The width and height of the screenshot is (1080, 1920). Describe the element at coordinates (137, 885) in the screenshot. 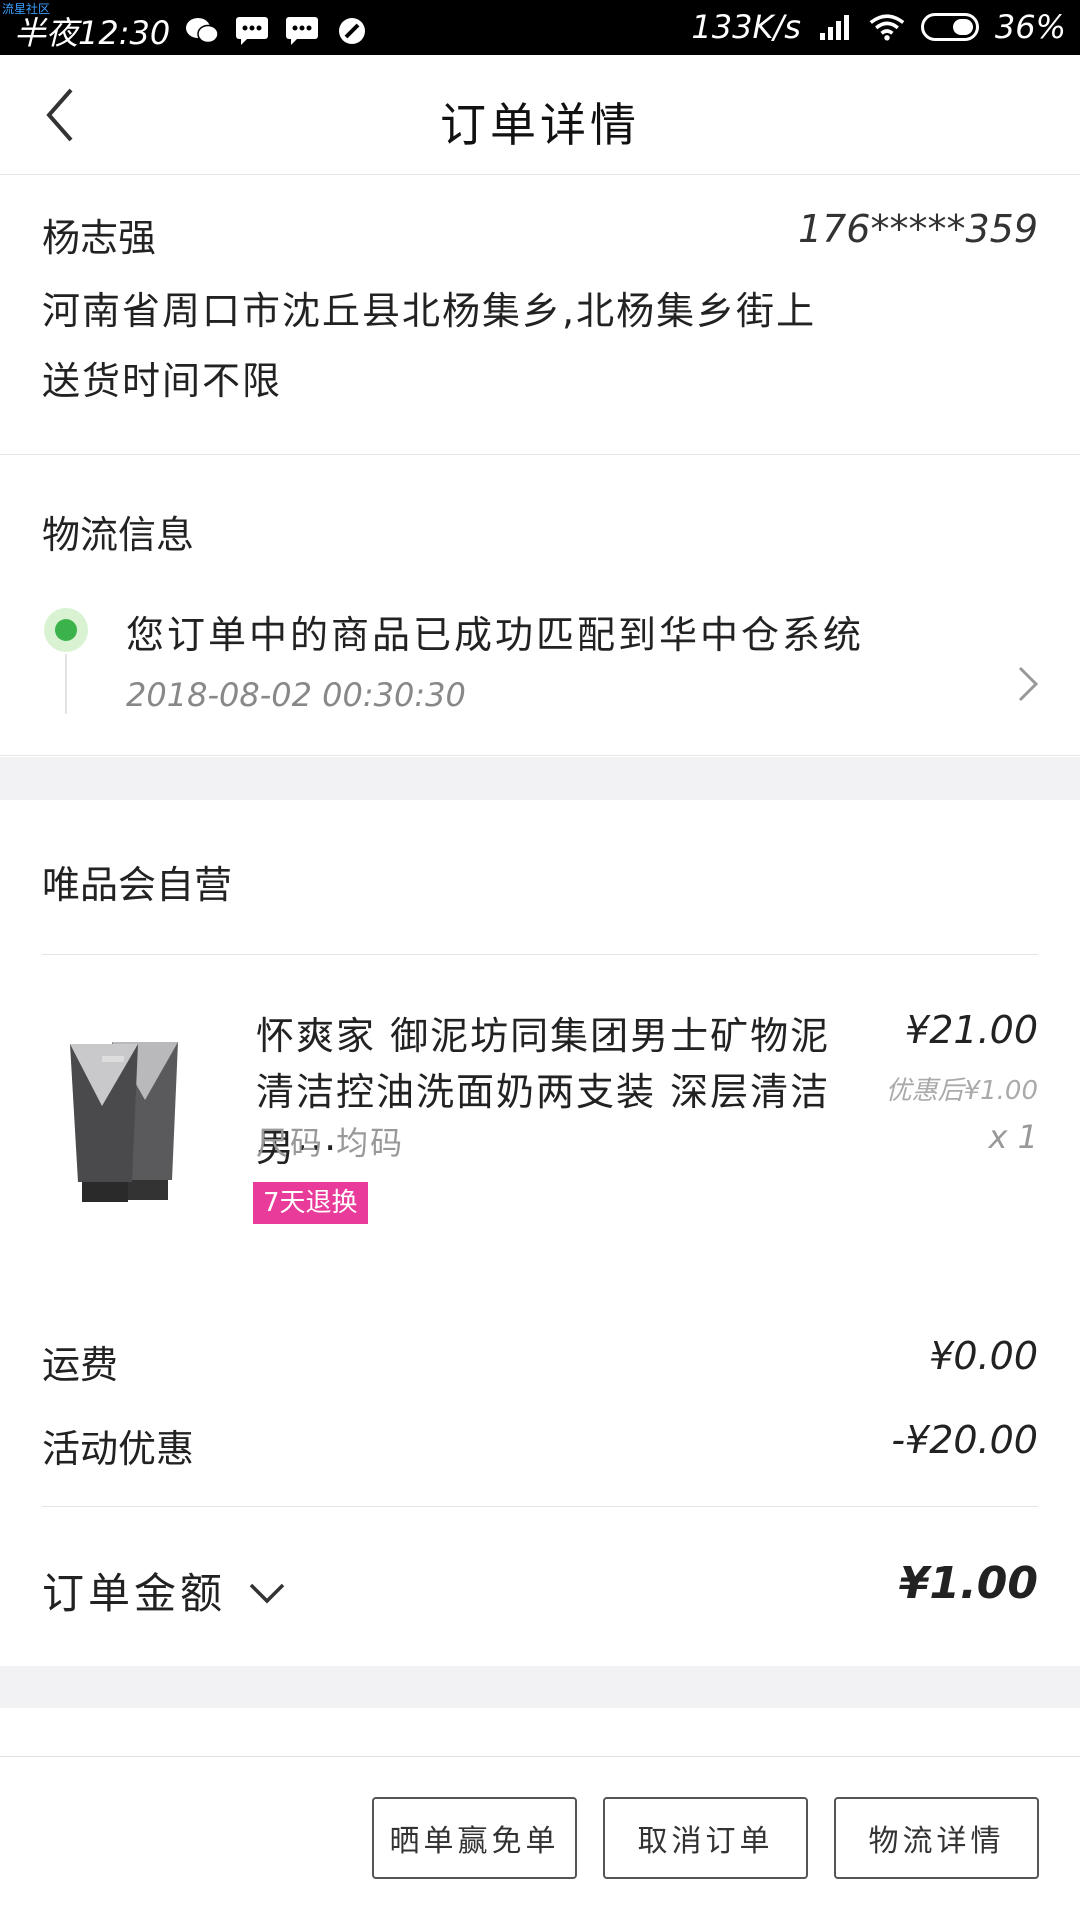

I see `store-name: 唯品会自营` at that location.